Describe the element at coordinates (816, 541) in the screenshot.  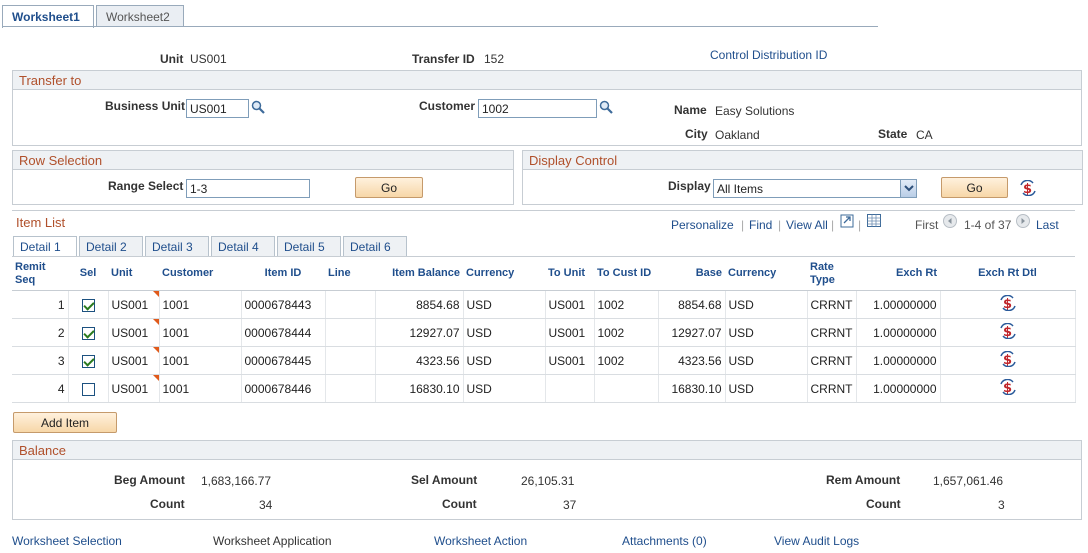
I see `view-audit-logs-link: View Audit Logs` at that location.